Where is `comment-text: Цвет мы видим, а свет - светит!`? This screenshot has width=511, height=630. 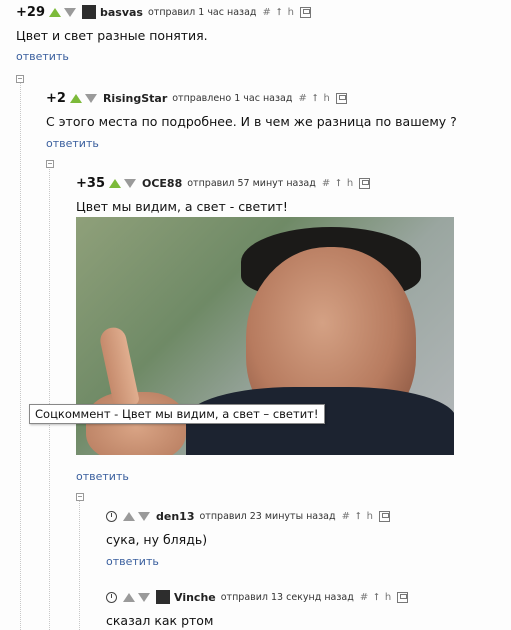 comment-text: Цвет мы видим, а свет - светит! is located at coordinates (182, 206).